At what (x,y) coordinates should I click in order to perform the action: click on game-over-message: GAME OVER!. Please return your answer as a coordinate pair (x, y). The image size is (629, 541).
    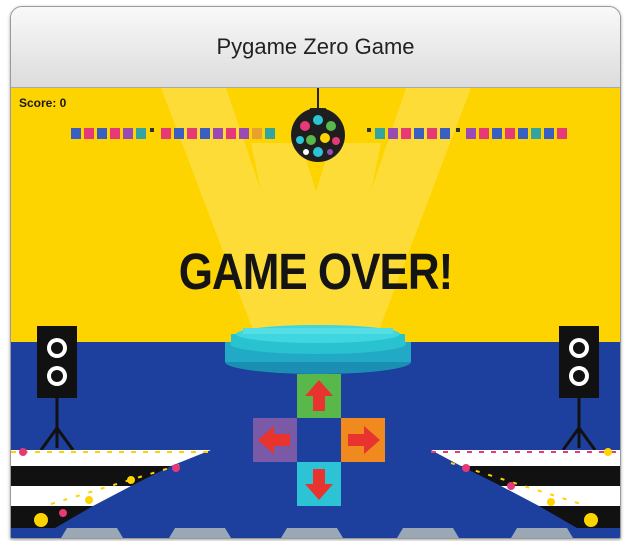
    Looking at the image, I should click on (316, 272).